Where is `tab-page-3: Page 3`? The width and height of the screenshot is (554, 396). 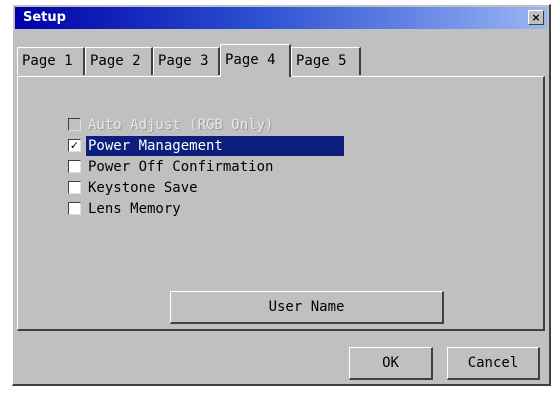 tab-page-3: Page 3 is located at coordinates (186, 61).